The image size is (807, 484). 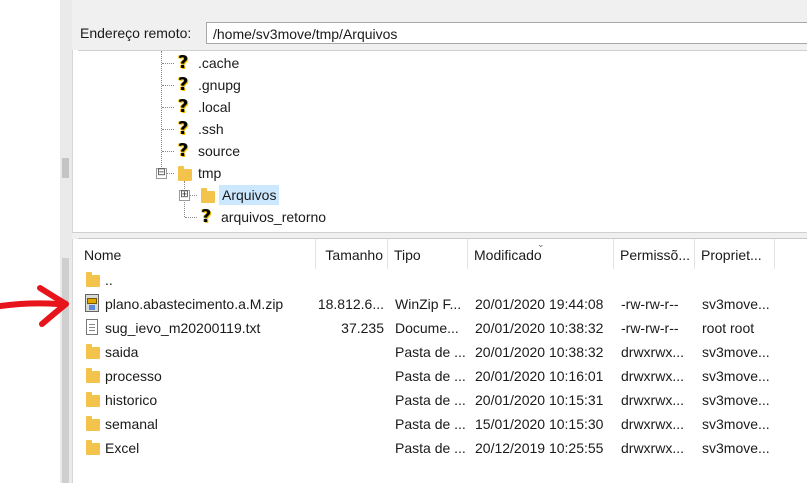 I want to click on file-name: processo, so click(x=133, y=376).